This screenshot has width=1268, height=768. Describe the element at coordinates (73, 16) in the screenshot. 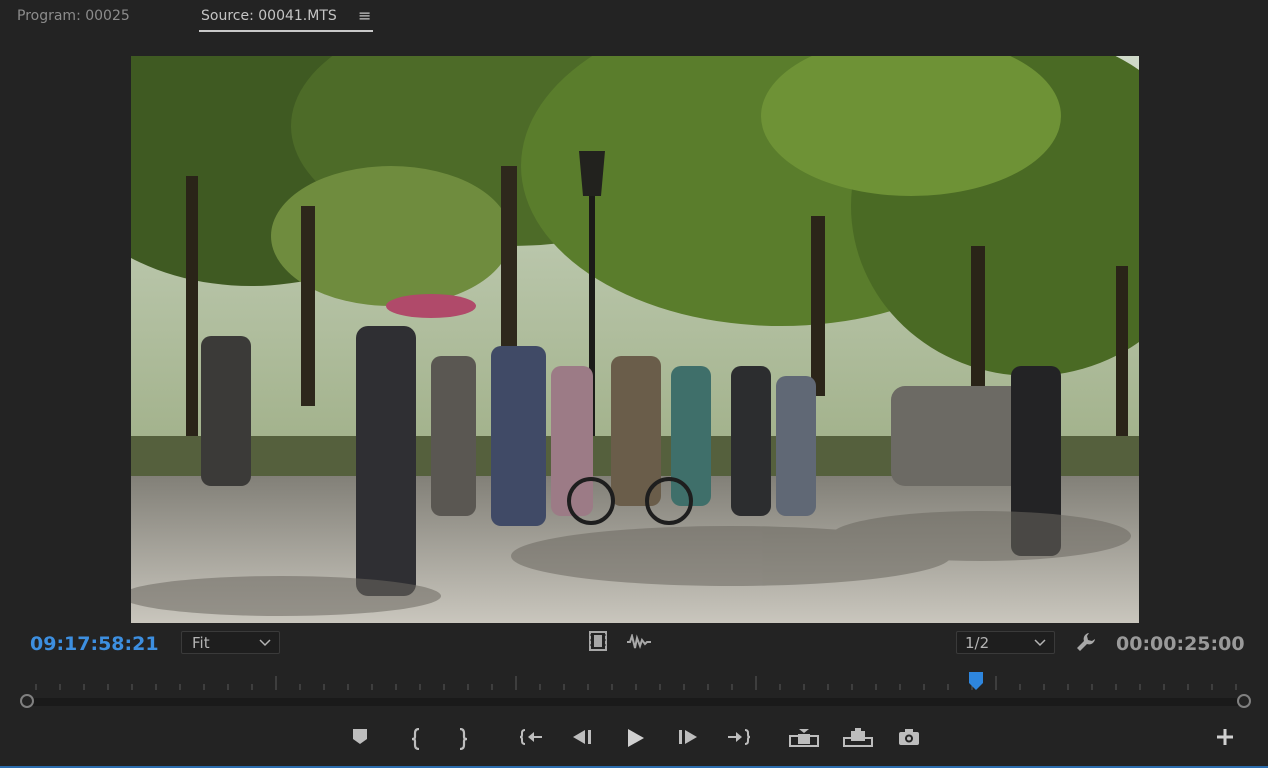

I see `tab-program-monitor: Program: 00025` at that location.